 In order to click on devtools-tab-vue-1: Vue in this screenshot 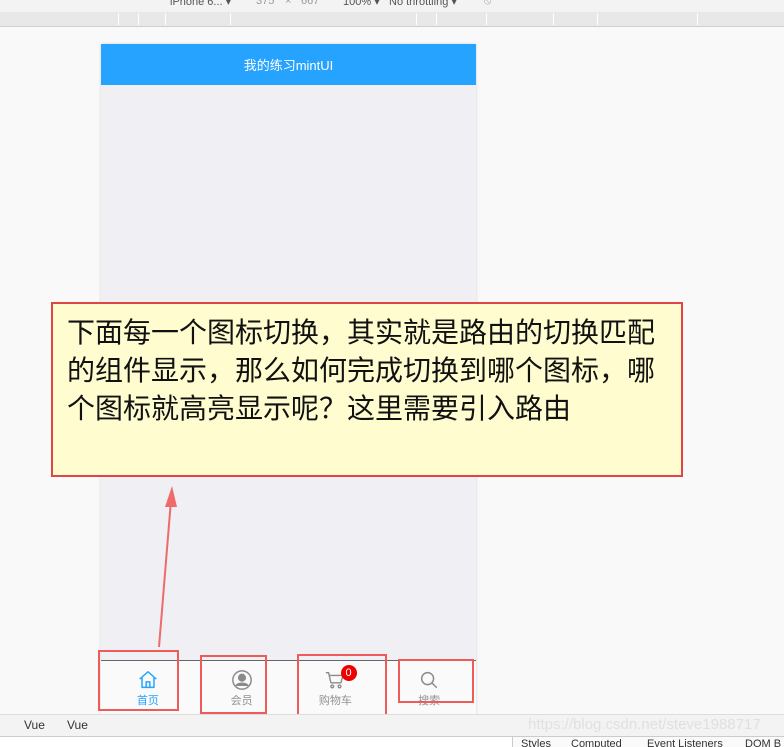, I will do `click(34, 725)`.